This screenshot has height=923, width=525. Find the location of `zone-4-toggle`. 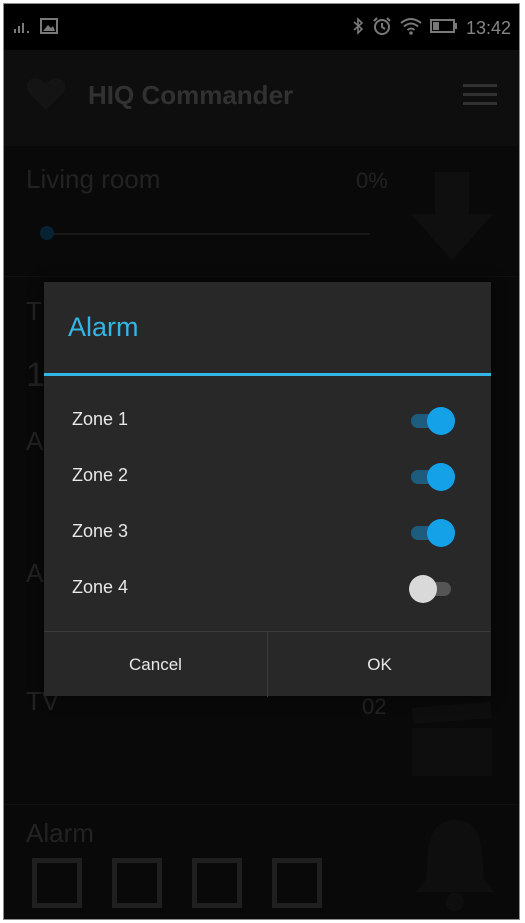

zone-4-toggle is located at coordinates (433, 589).